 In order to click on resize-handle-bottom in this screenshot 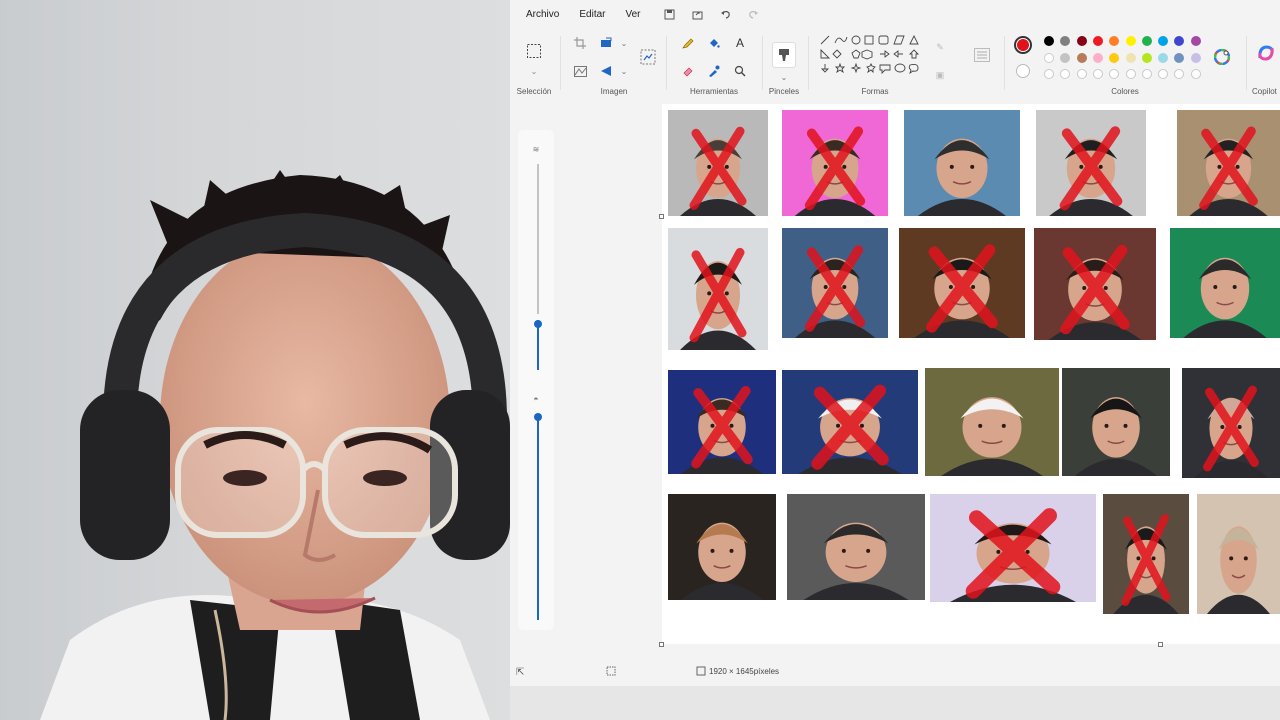, I will do `click(1160, 644)`.